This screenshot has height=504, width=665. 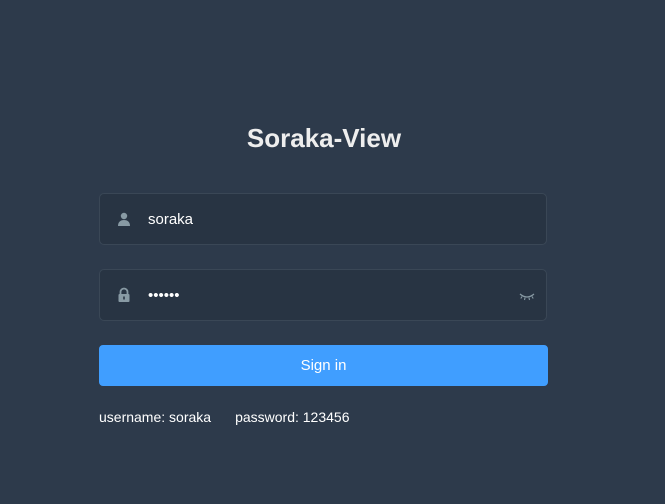 What do you see at coordinates (124, 295) in the screenshot?
I see `lock-icon` at bounding box center [124, 295].